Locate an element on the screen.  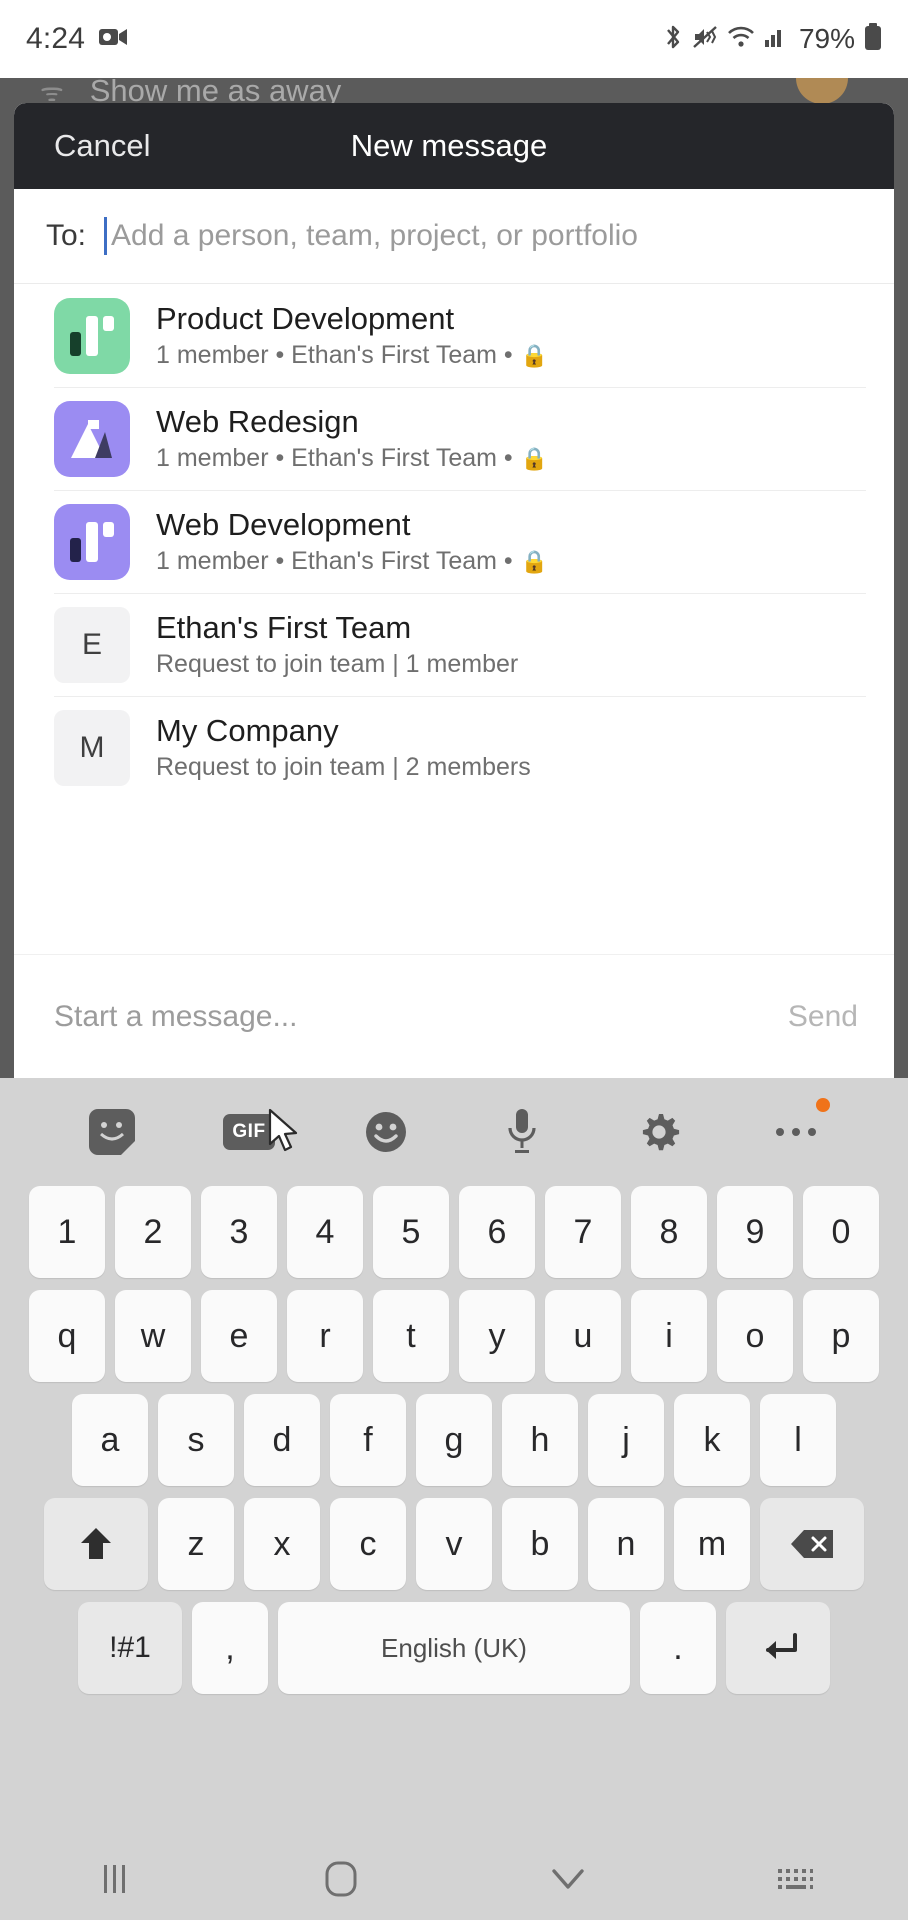
key-s: s is located at coordinates (196, 1440).